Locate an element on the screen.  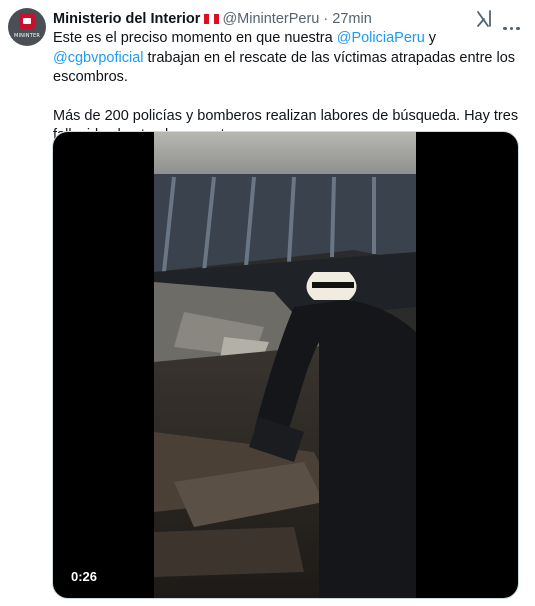
peru-flag-icon is located at coordinates (212, 19).